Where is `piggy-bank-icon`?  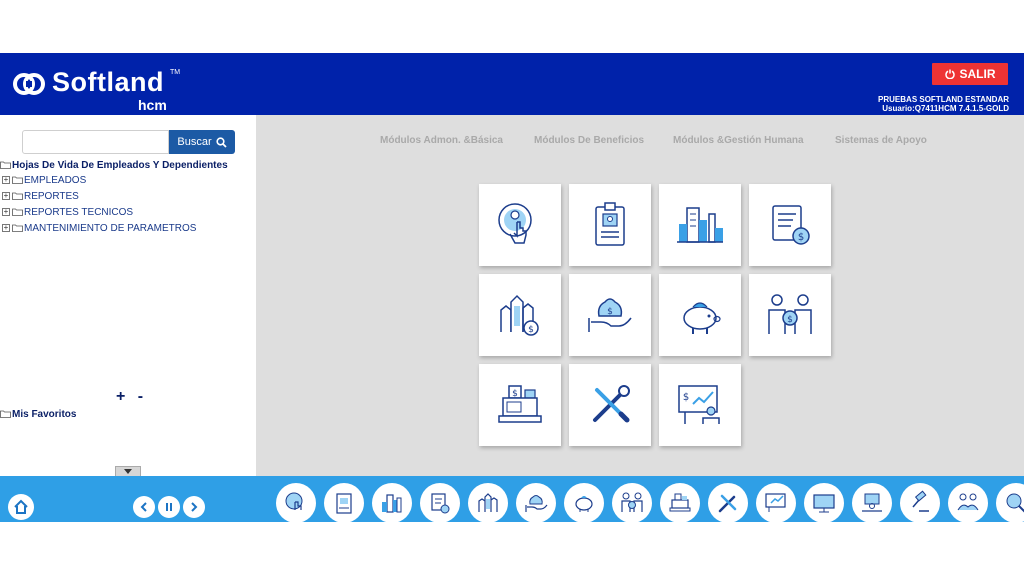
piggy-bank-icon is located at coordinates (702, 318).